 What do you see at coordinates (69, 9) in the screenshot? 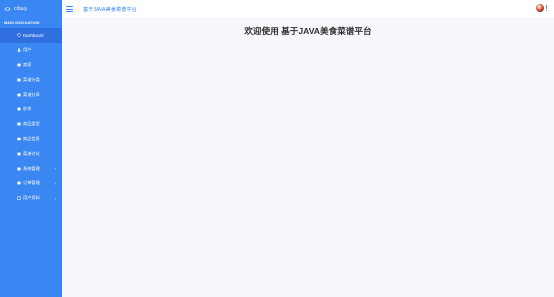
I see `menu-toggle-icon` at bounding box center [69, 9].